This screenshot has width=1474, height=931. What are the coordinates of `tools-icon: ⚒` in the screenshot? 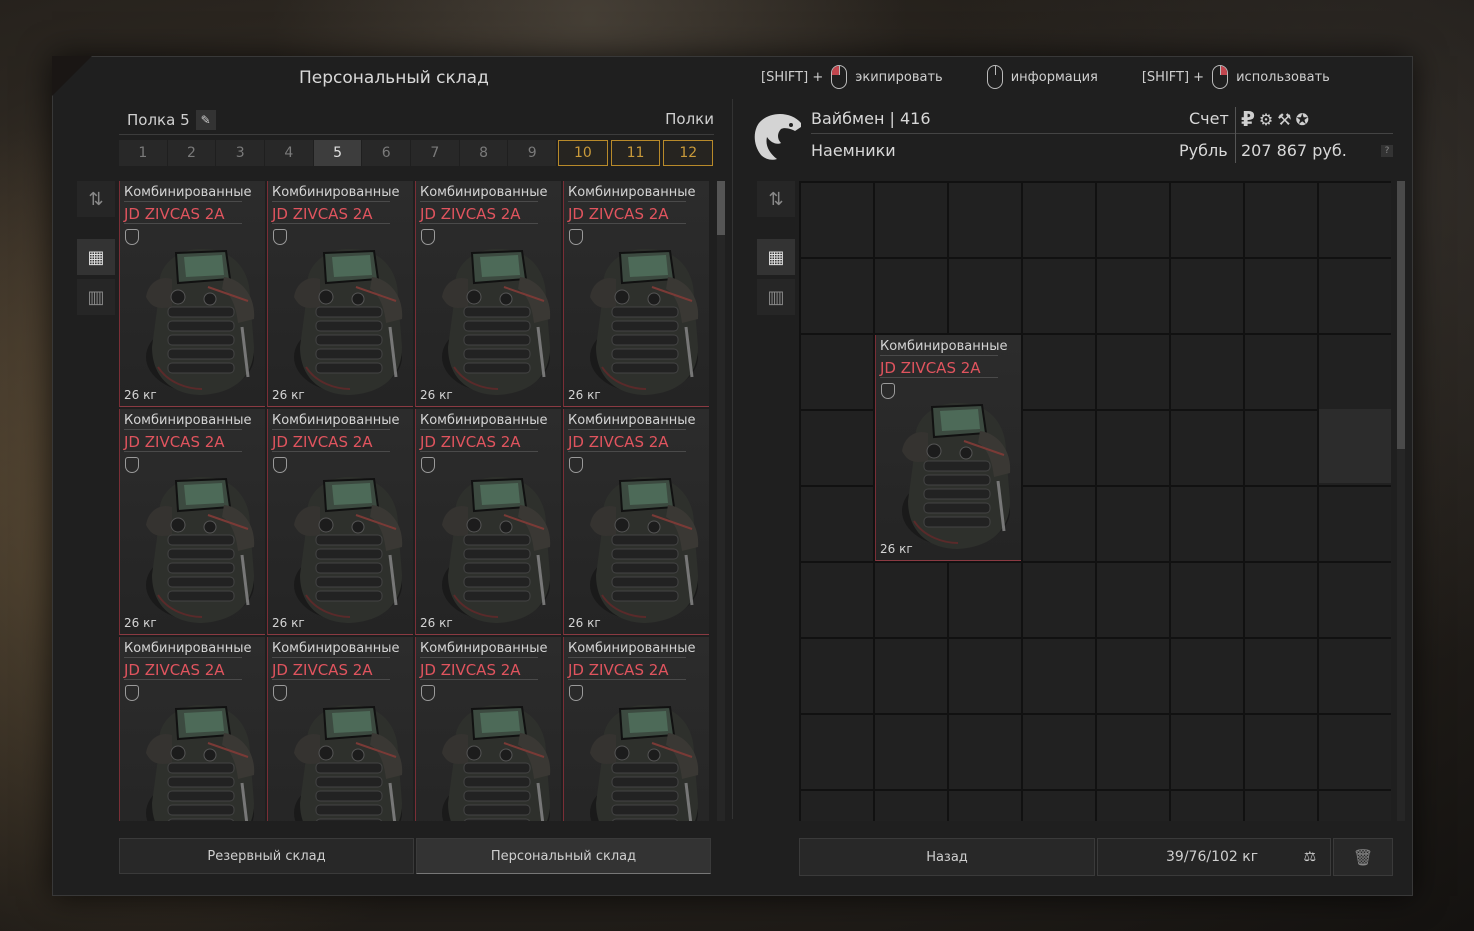 It's located at (1284, 119).